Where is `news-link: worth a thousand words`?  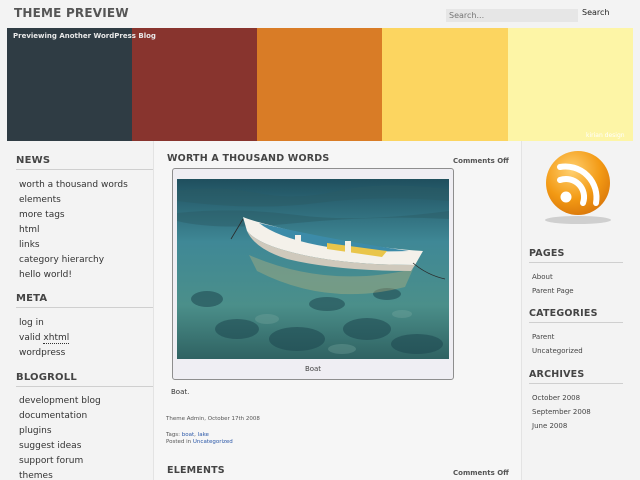 news-link: worth a thousand words is located at coordinates (73, 185).